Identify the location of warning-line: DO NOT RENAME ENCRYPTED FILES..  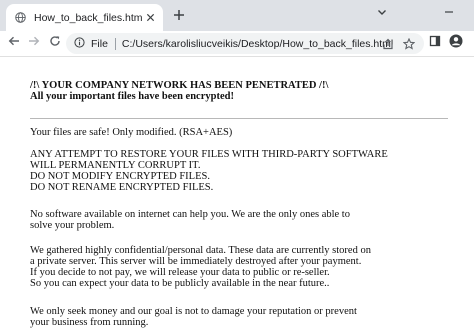
(122, 187).